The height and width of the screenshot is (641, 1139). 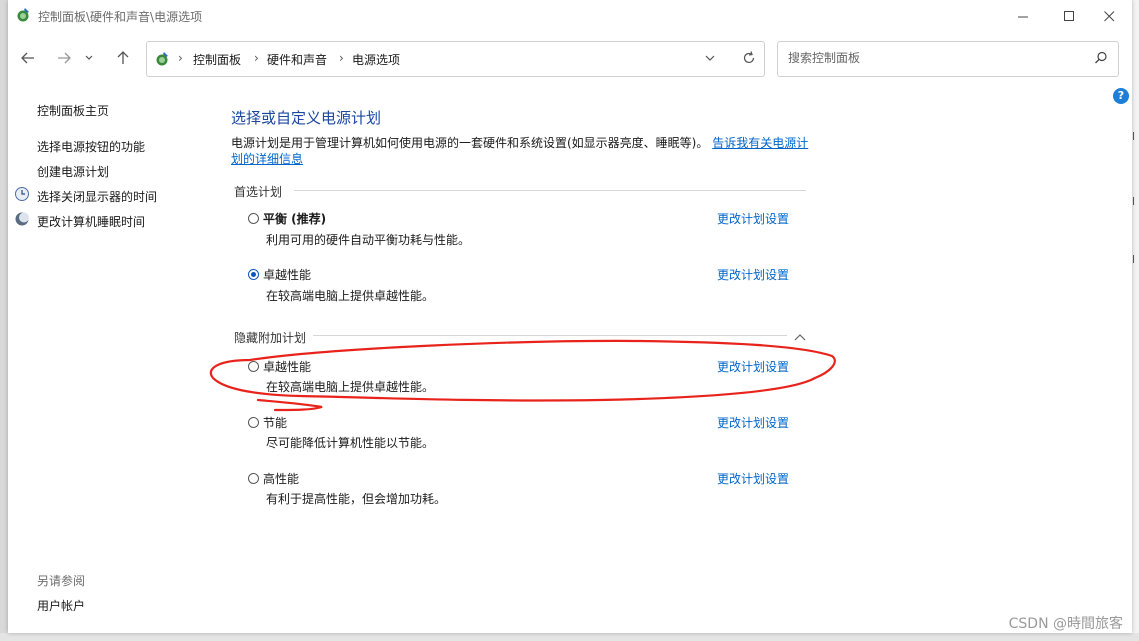 I want to click on back-button, so click(x=28, y=58).